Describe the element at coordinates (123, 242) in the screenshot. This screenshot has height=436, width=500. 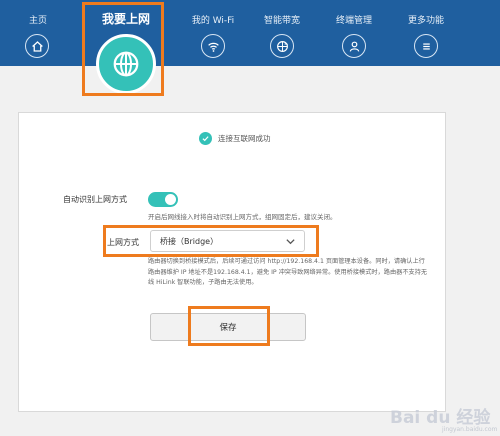
I see `connection-mode-label: 上网方式` at that location.